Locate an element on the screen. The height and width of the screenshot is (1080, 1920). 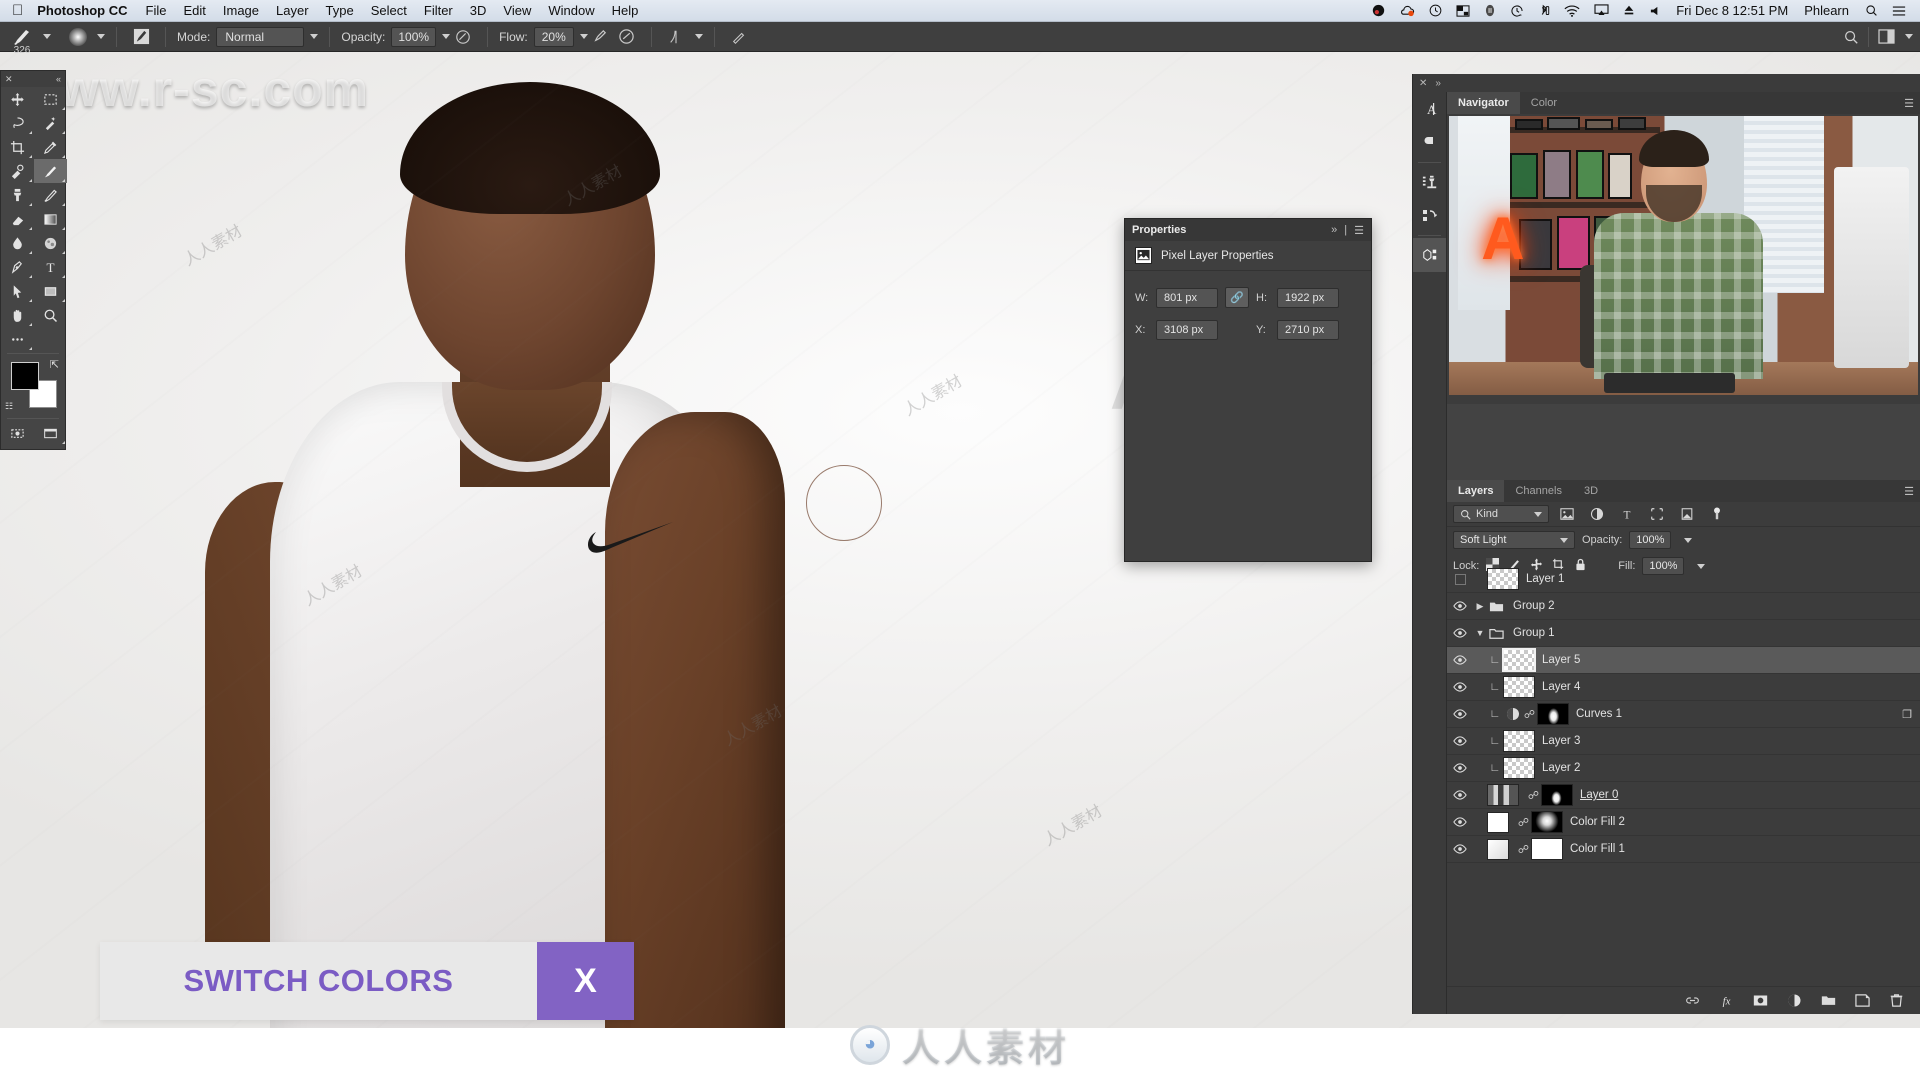
smoothing-icon is located at coordinates (627, 37).